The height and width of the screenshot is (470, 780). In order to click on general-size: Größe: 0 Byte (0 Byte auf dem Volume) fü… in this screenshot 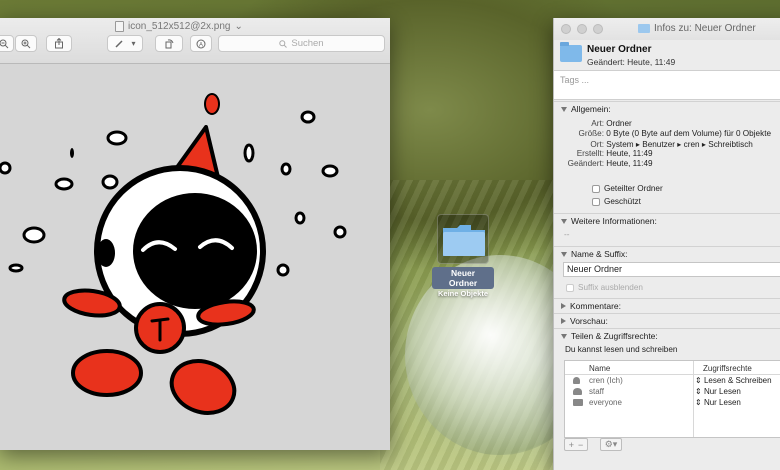, I will do `click(675, 133)`.